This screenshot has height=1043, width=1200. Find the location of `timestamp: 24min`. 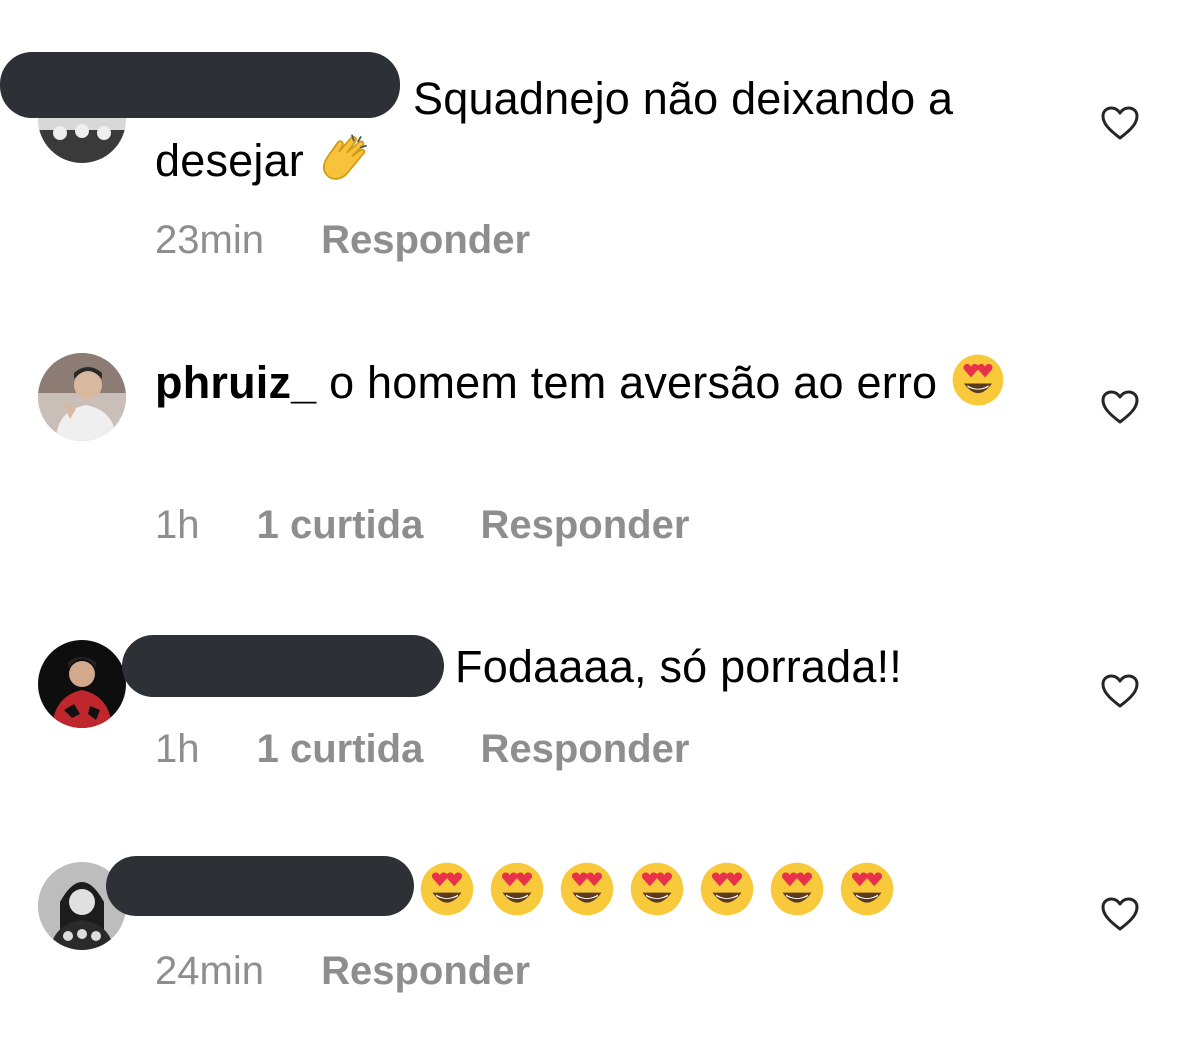

timestamp: 24min is located at coordinates (209, 971).